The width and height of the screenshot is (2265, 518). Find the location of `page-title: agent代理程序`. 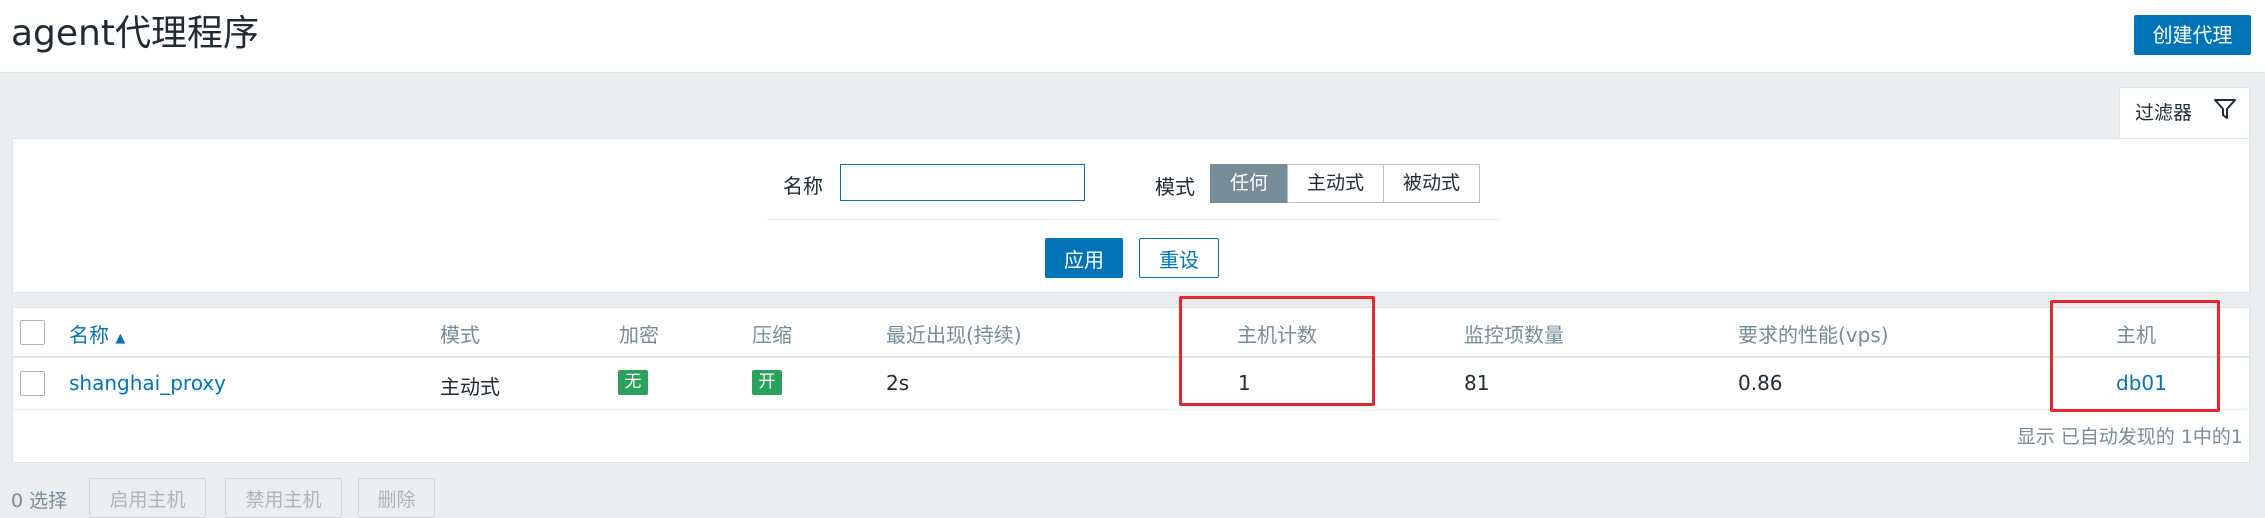

page-title: agent代理程序 is located at coordinates (135, 33).